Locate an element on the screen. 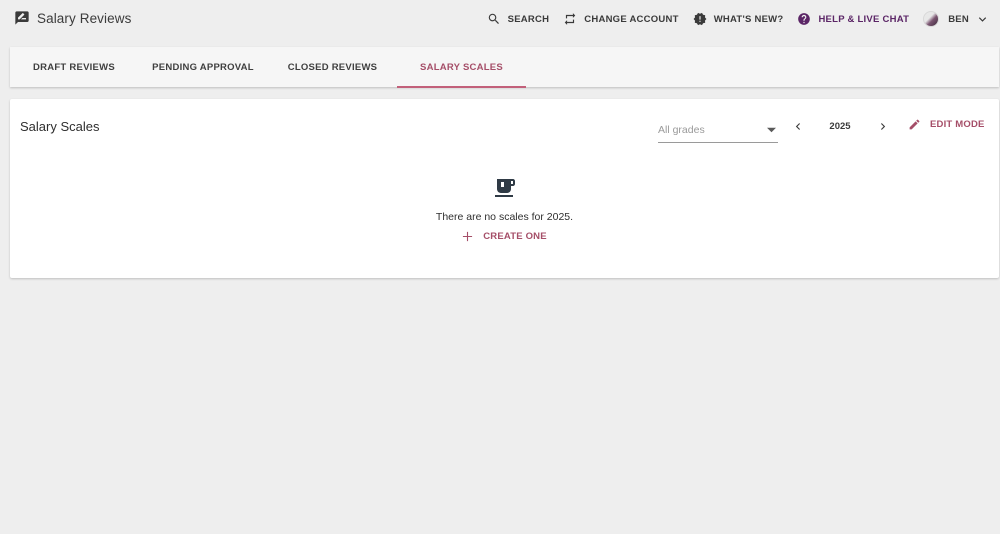  tab-draft-reviews: DRAFT REVIEWS is located at coordinates (74, 67).